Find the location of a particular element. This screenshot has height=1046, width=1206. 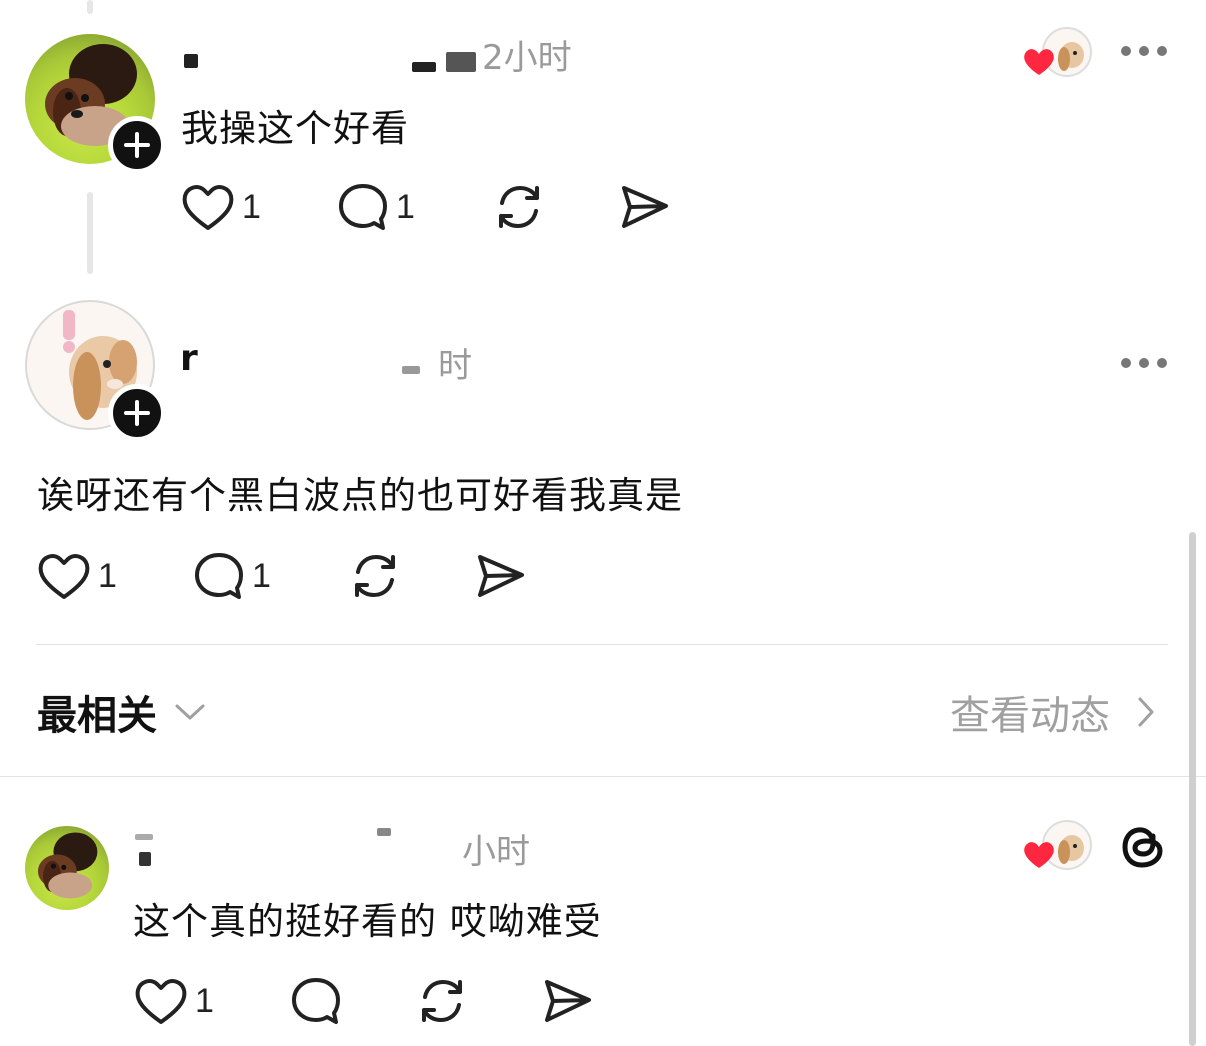

username: r is located at coordinates (189, 358).